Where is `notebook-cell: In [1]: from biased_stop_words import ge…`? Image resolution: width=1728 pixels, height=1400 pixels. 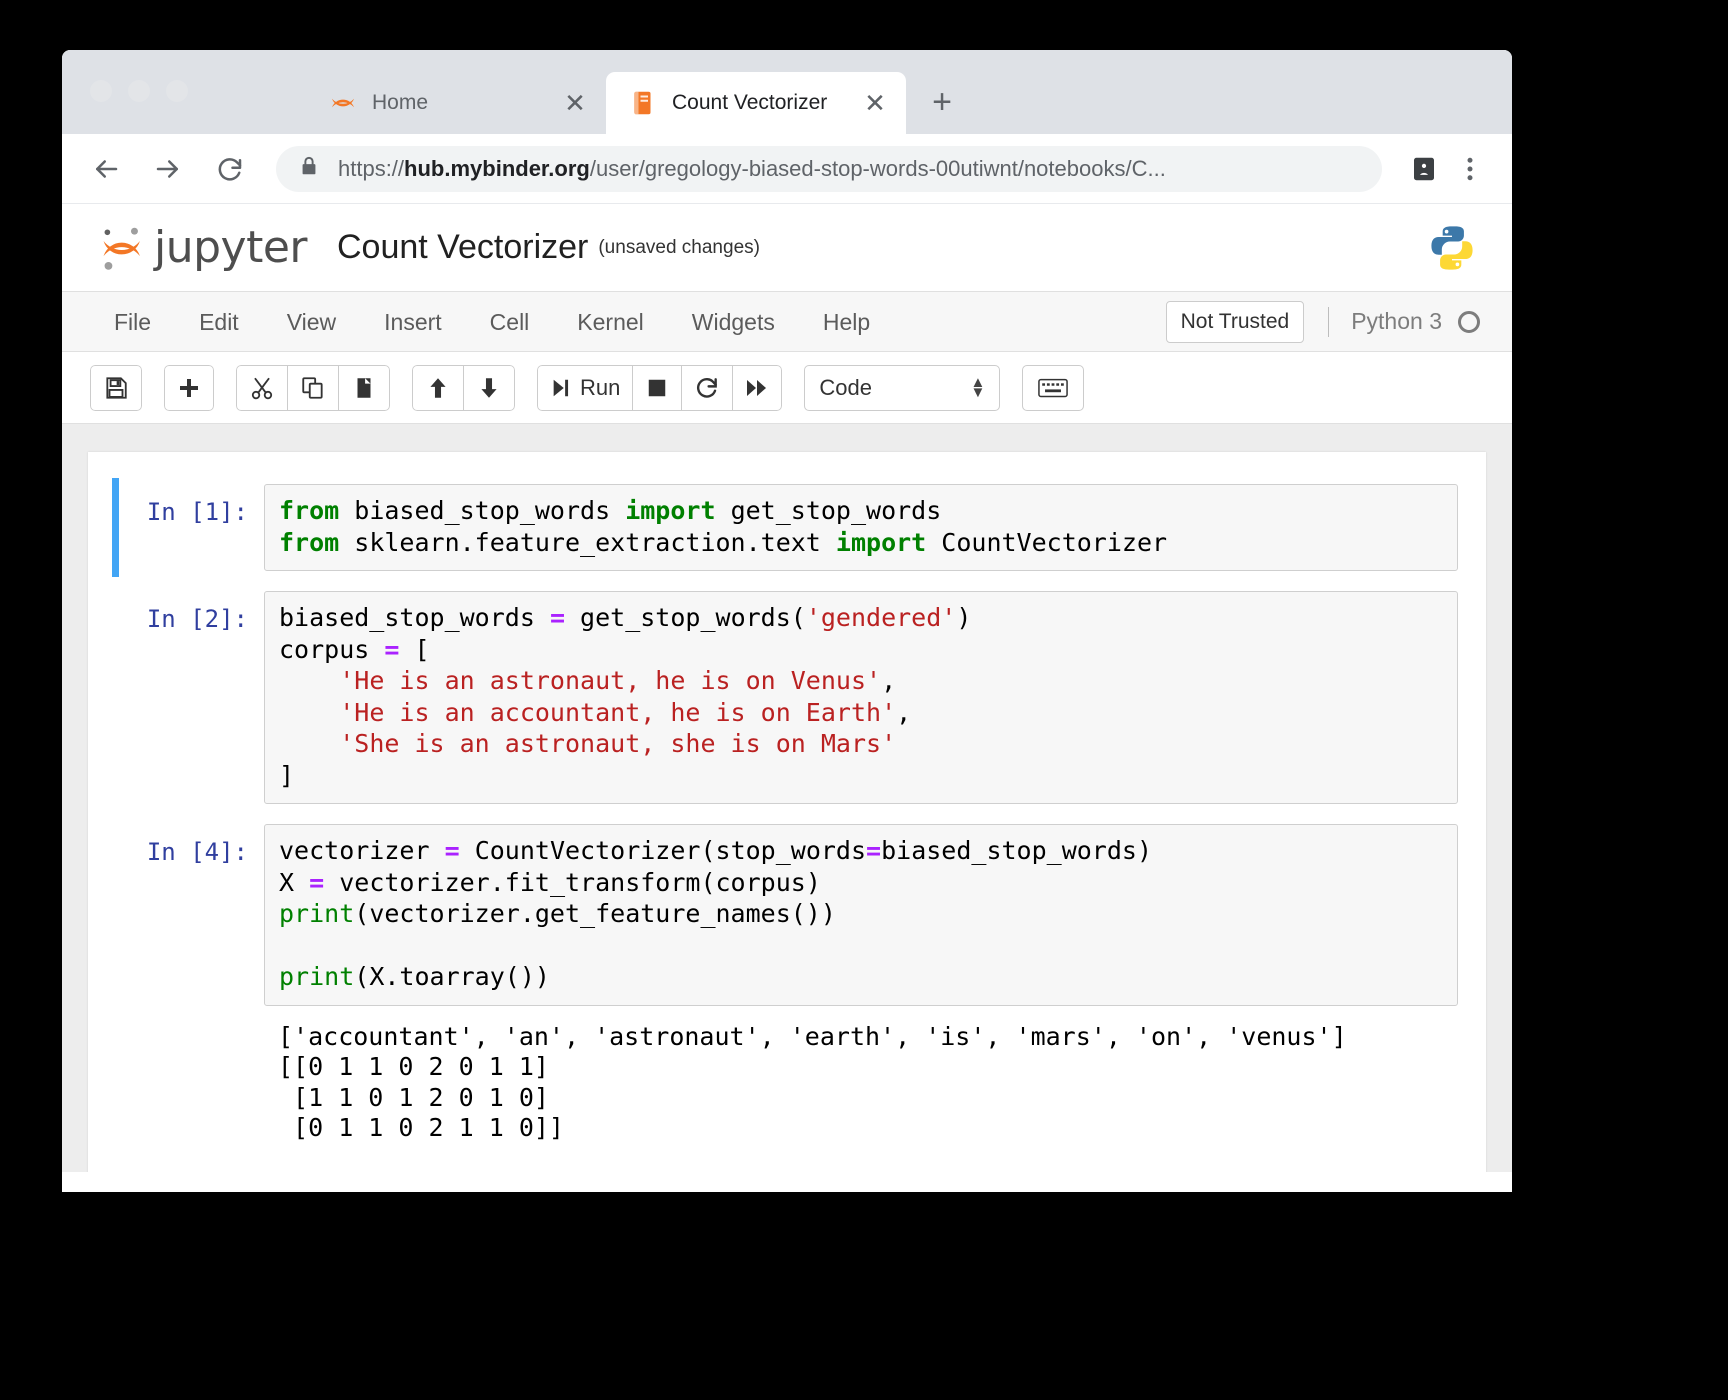
notebook-cell: In [1]: from biased_stop_words import ge… is located at coordinates (787, 527).